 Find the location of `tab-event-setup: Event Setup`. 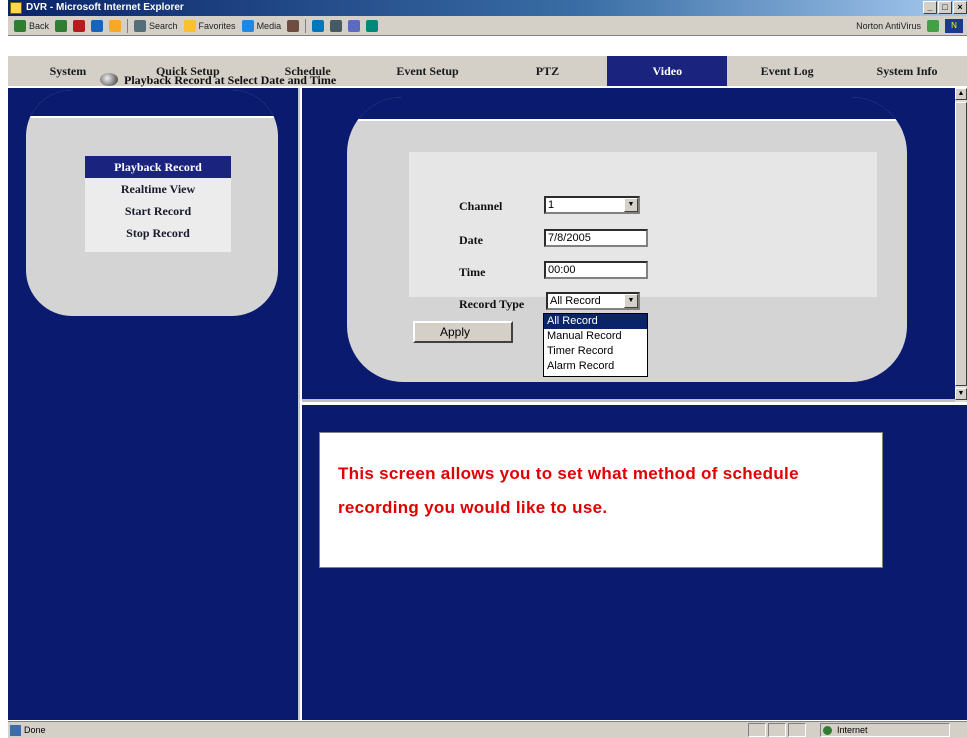

tab-event-setup: Event Setup is located at coordinates (428, 71).